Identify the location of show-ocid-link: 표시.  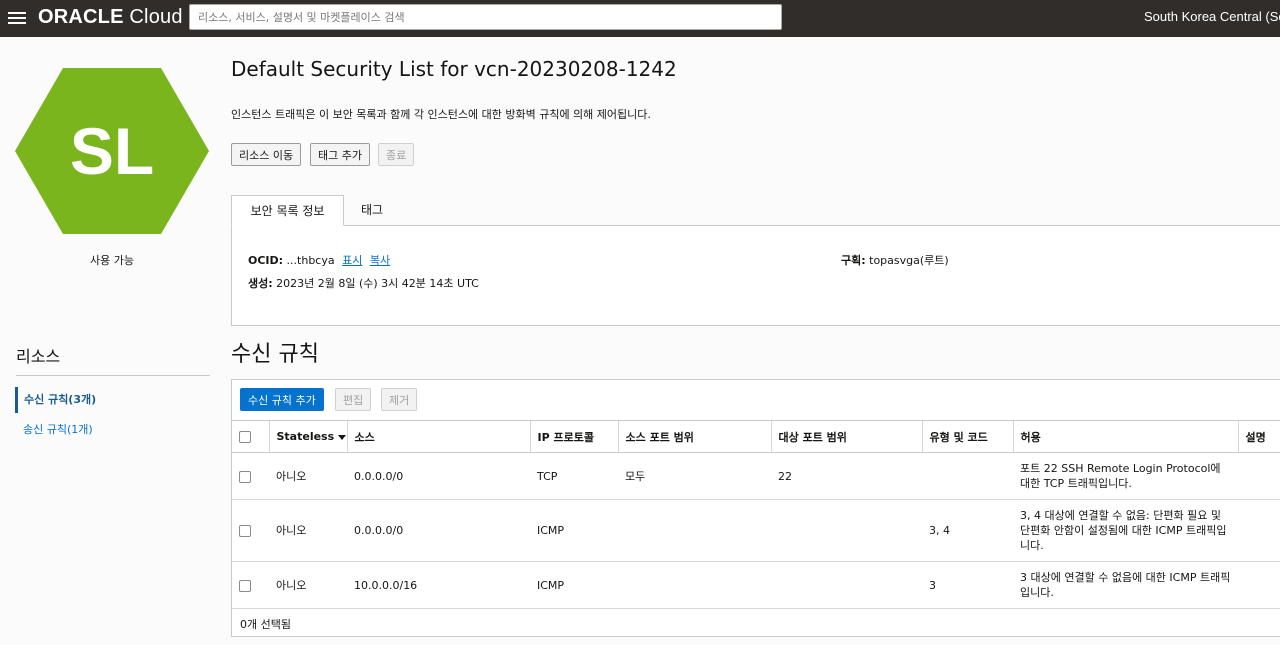
(352, 260).